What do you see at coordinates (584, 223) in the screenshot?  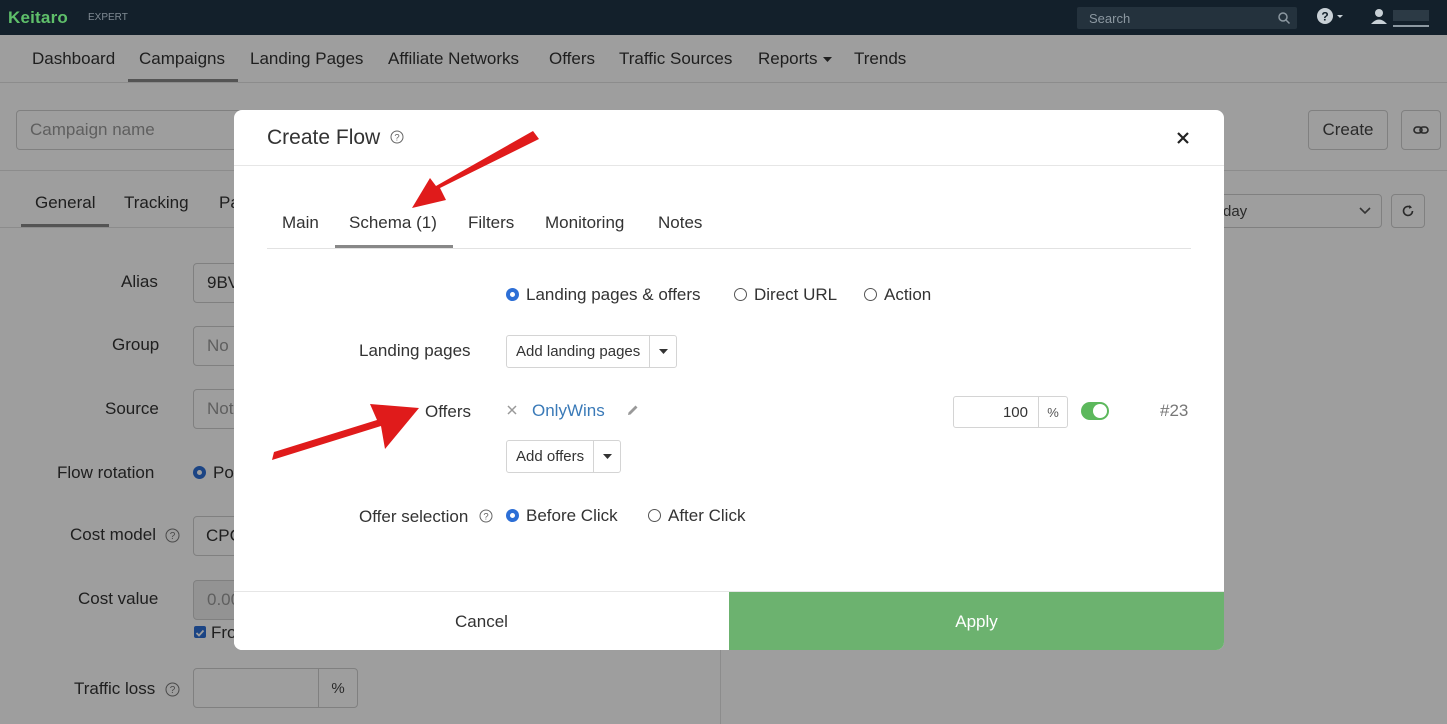 I see `tab-monitoring: Monitoring` at bounding box center [584, 223].